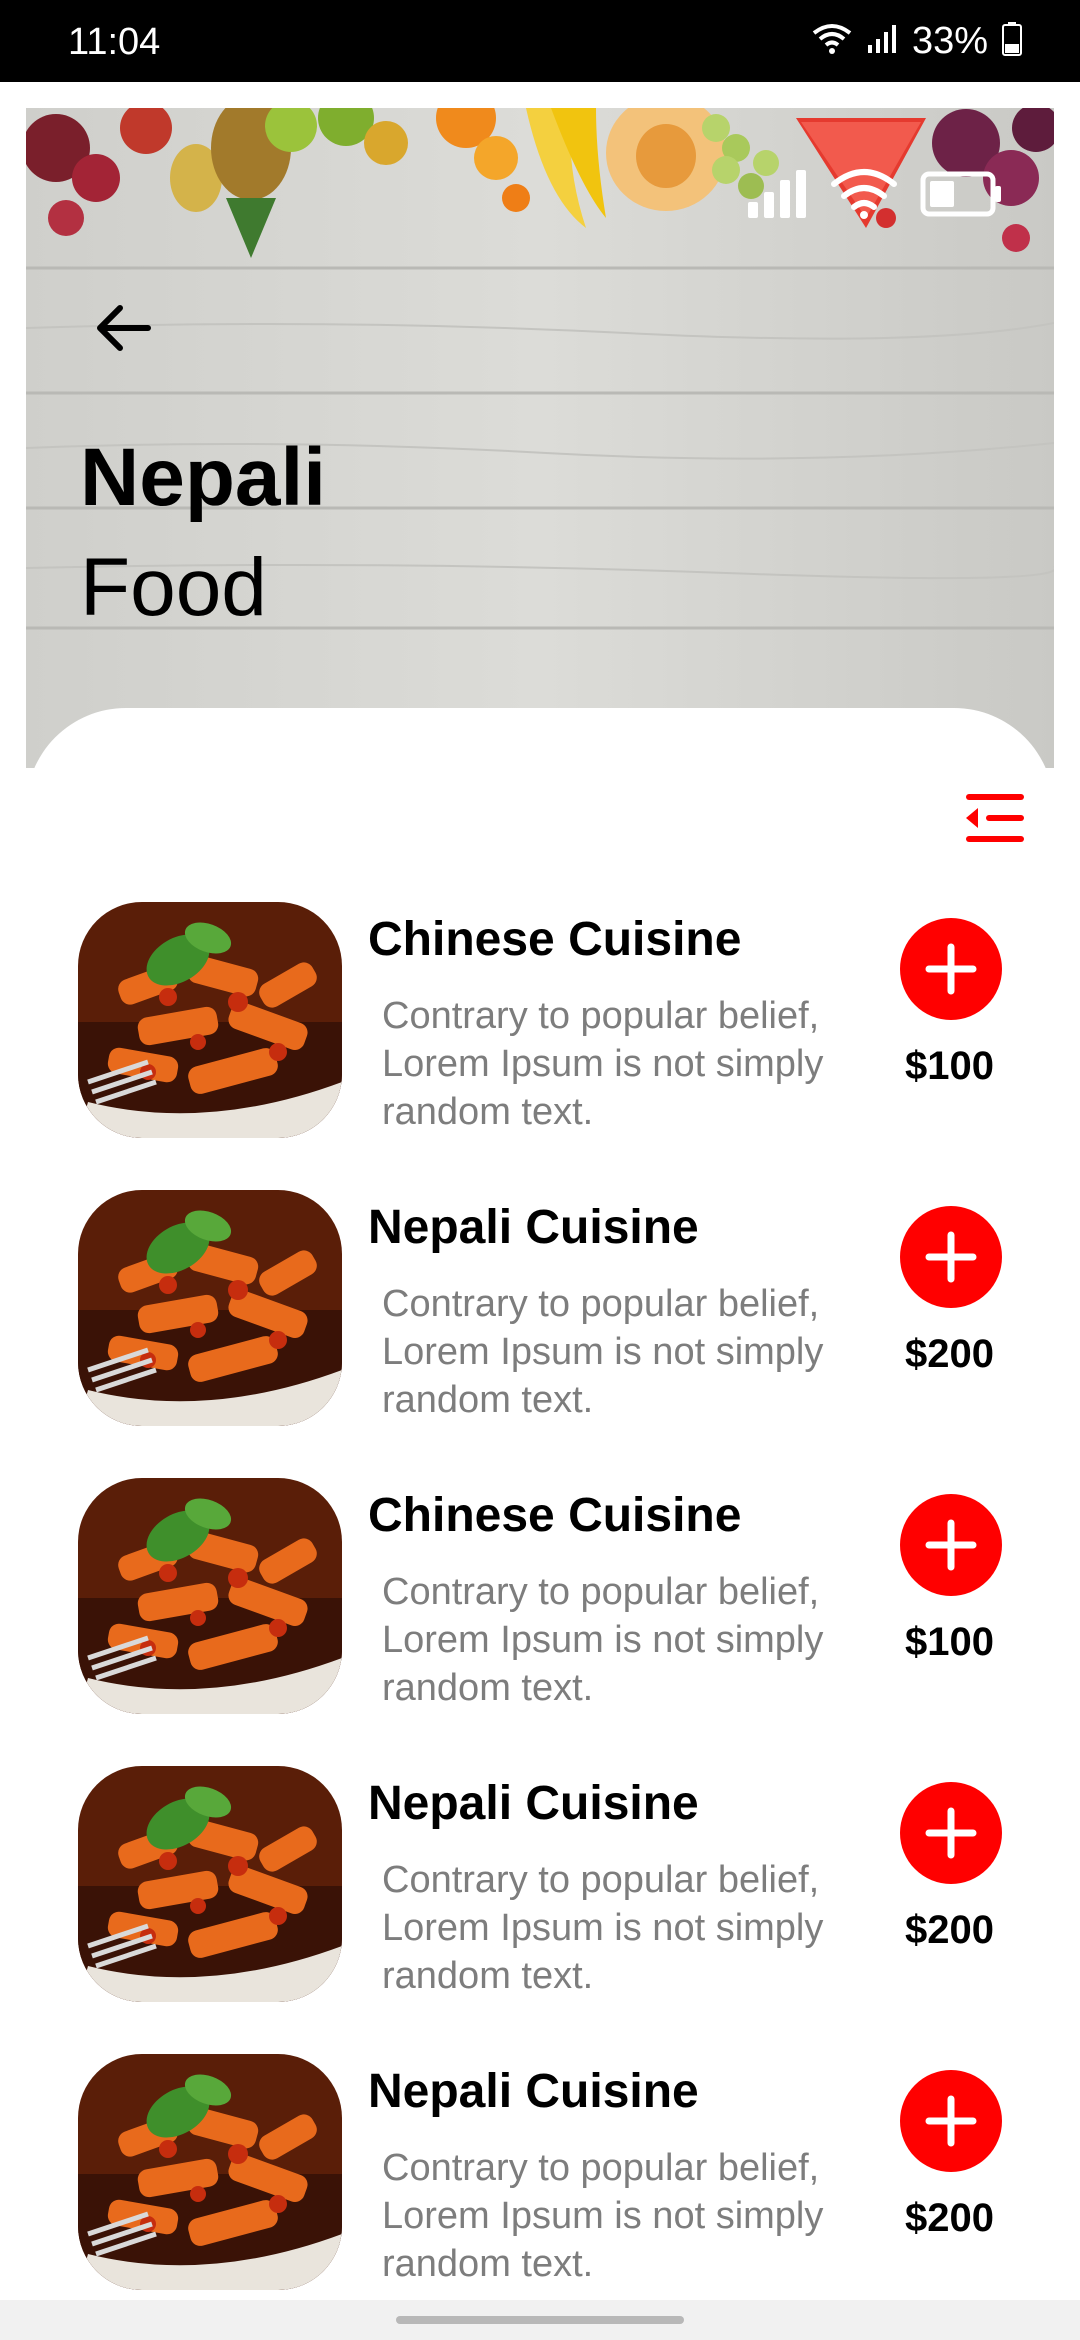  I want to click on menu-indent-icon, so click(995, 818).